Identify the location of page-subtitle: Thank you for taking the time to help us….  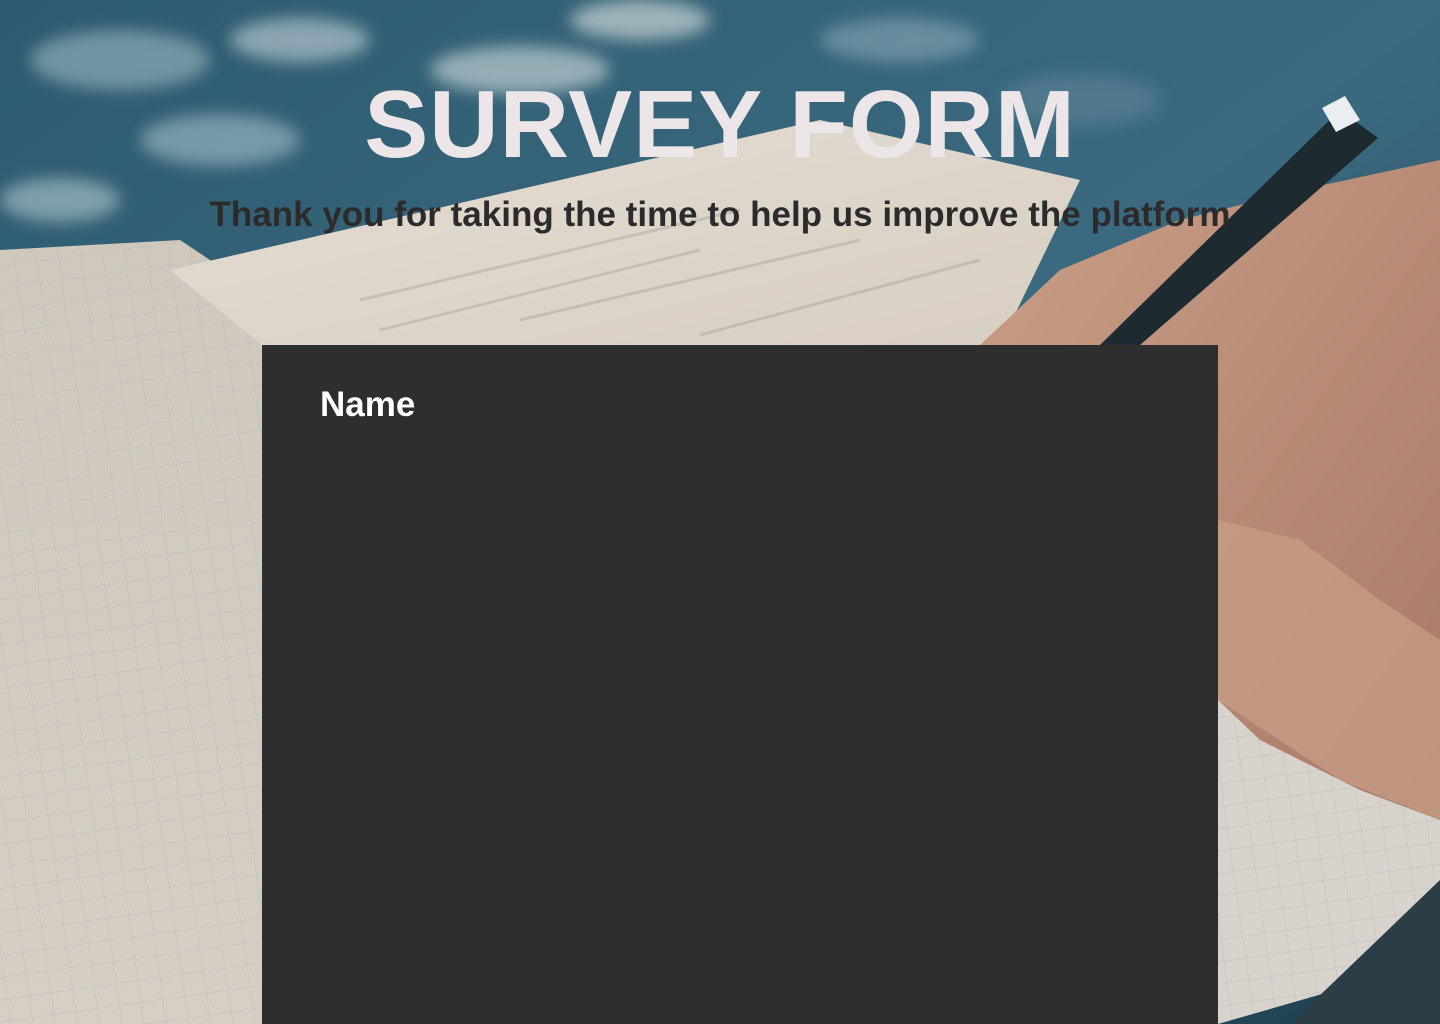
(720, 214).